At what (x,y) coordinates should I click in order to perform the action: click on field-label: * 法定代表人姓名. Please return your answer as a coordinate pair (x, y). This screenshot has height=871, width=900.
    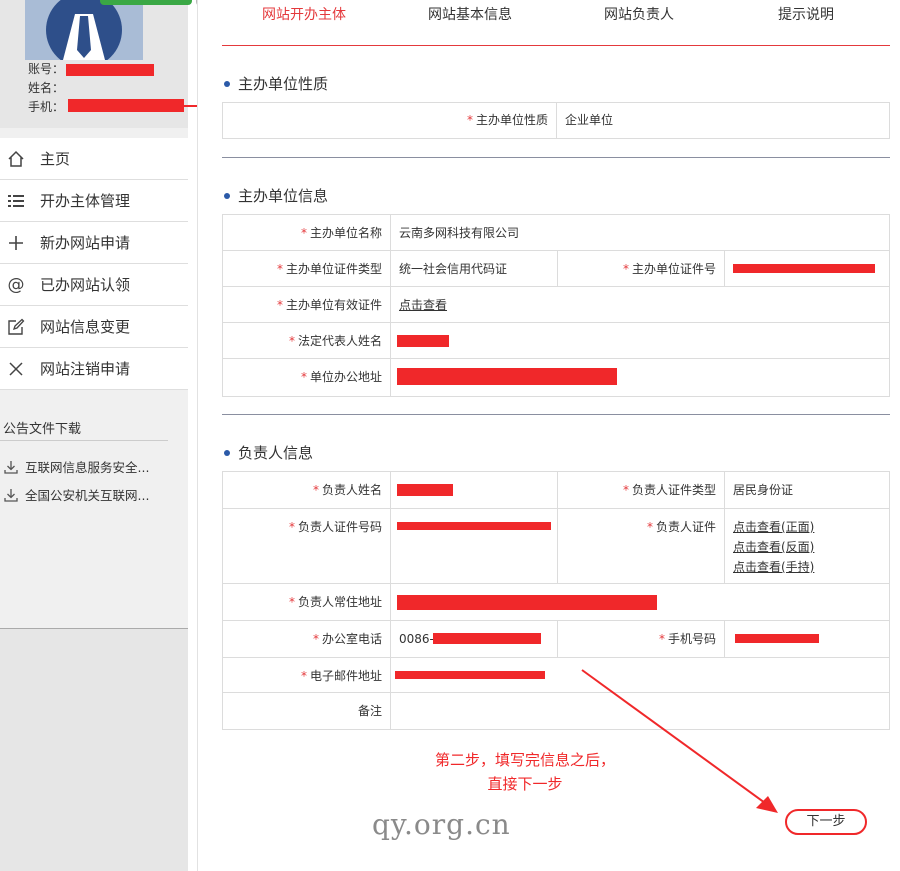
    Looking at the image, I should click on (335, 341).